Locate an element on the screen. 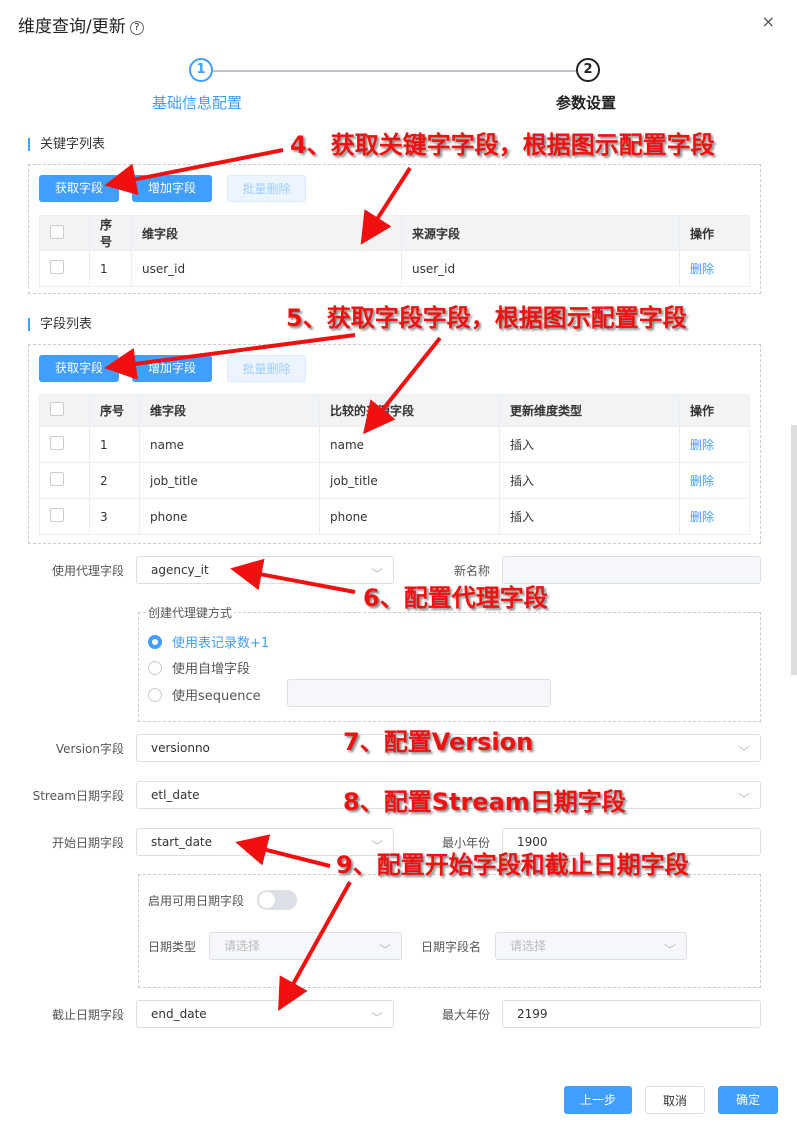  arrow-9b is located at coordinates (315, 946).